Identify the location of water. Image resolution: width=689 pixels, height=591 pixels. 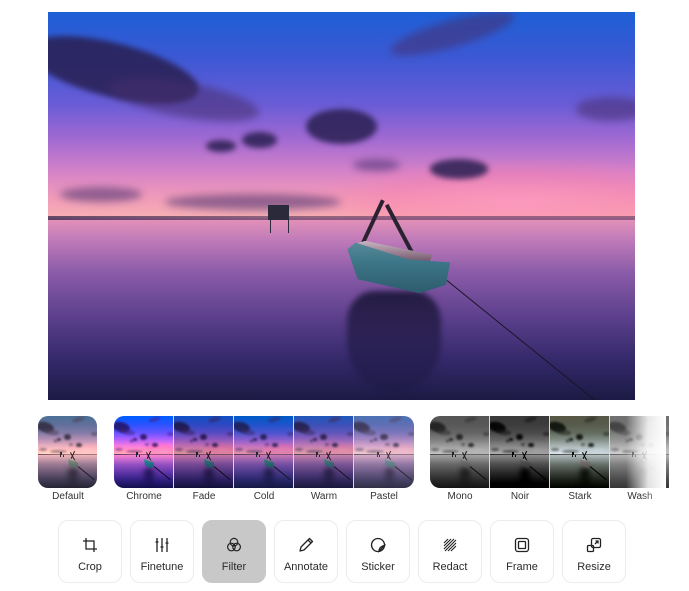
(384, 471).